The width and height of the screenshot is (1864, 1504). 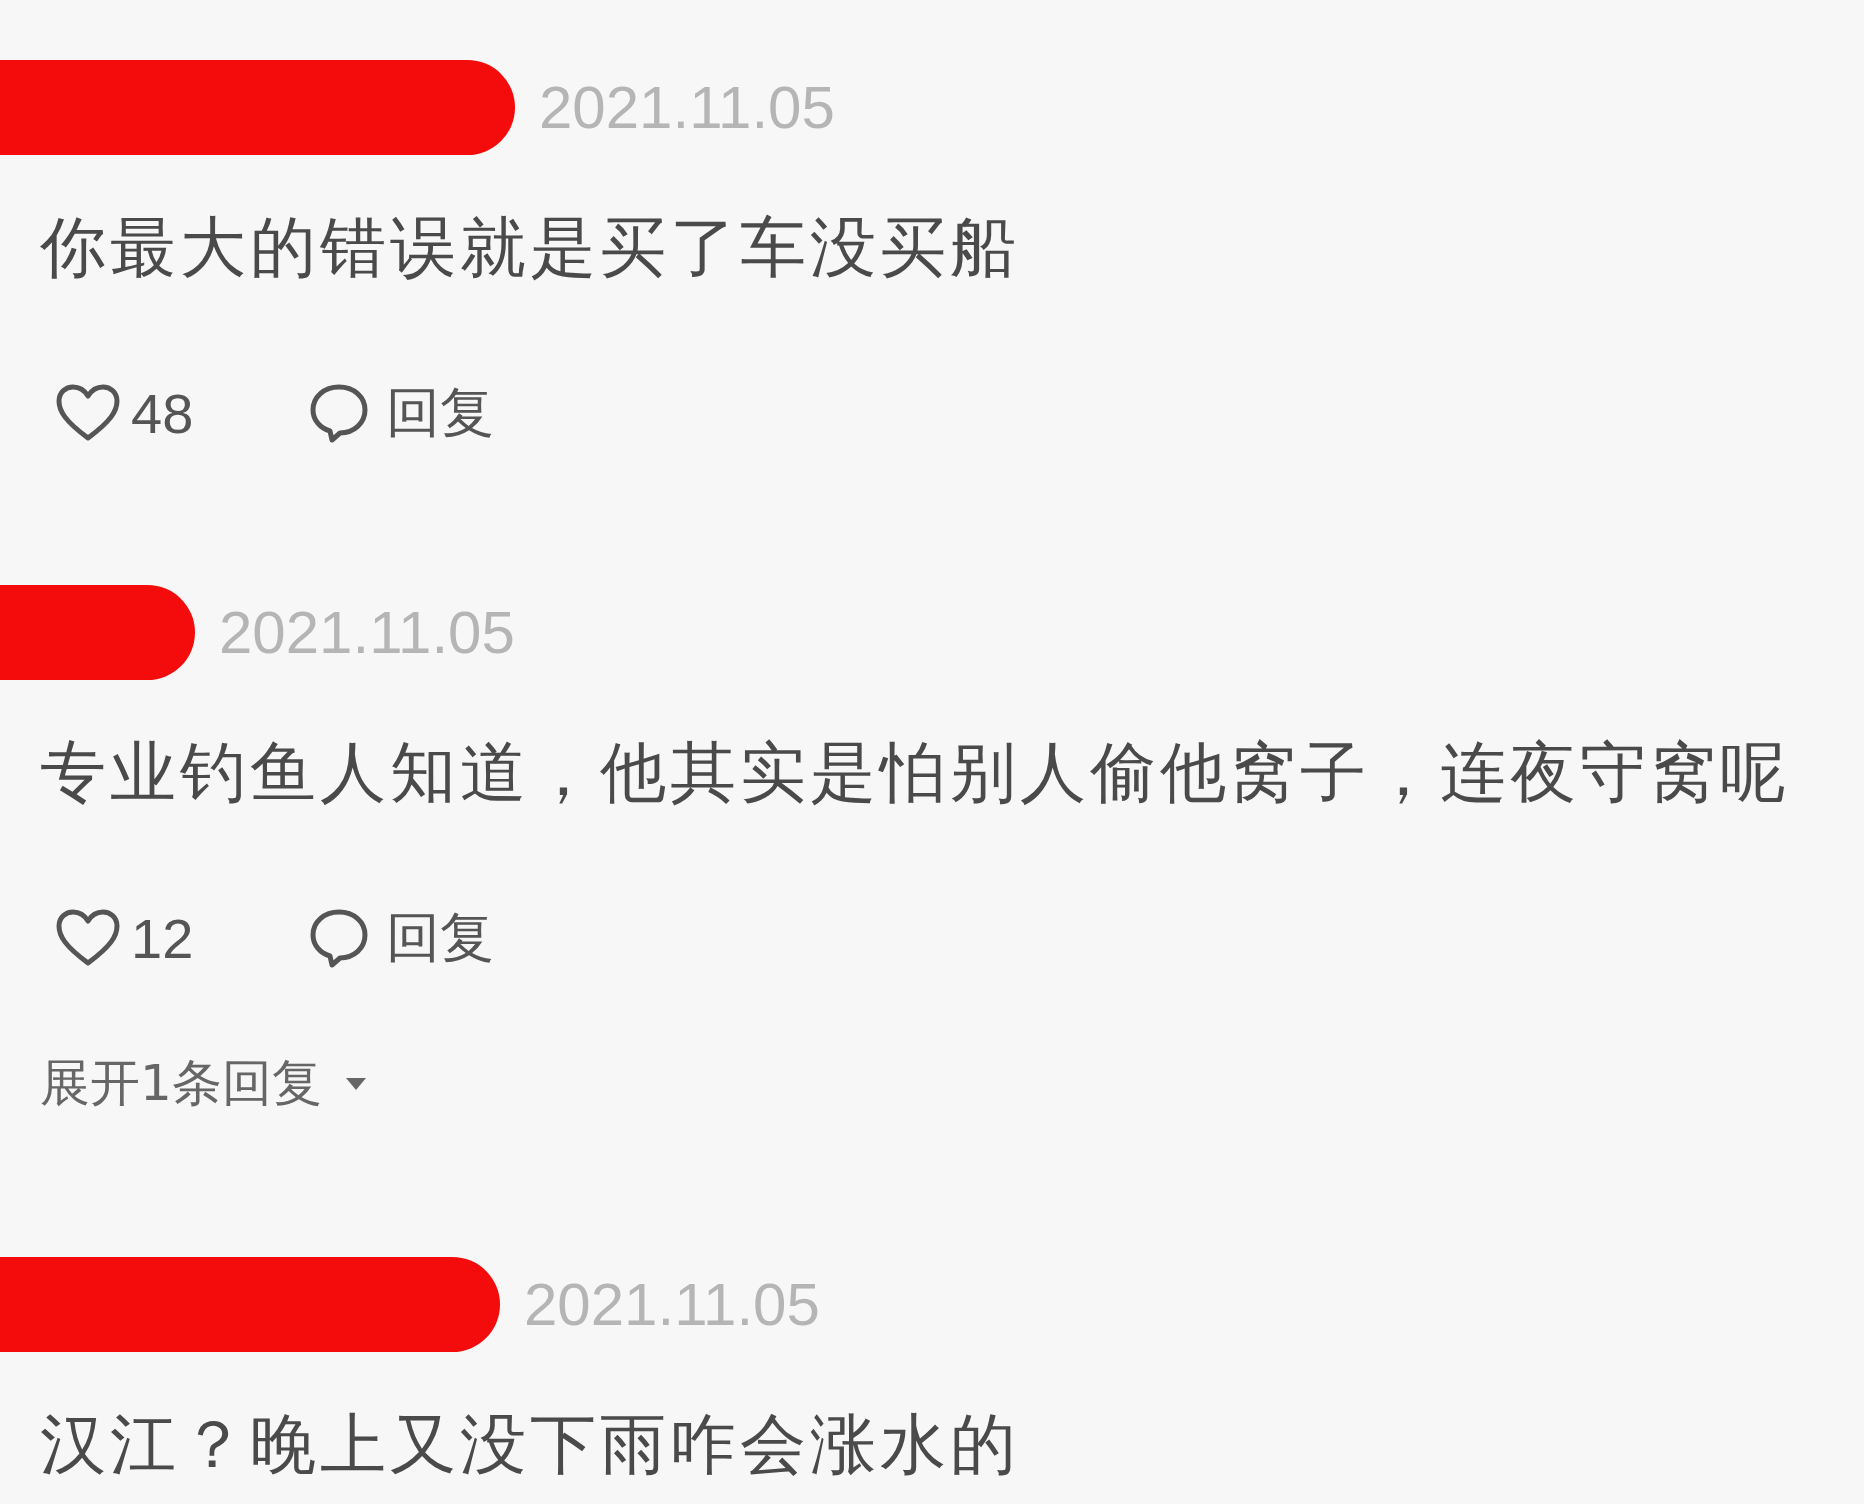 What do you see at coordinates (204, 1083) in the screenshot?
I see `expand-replies-link: 展开1条回复` at bounding box center [204, 1083].